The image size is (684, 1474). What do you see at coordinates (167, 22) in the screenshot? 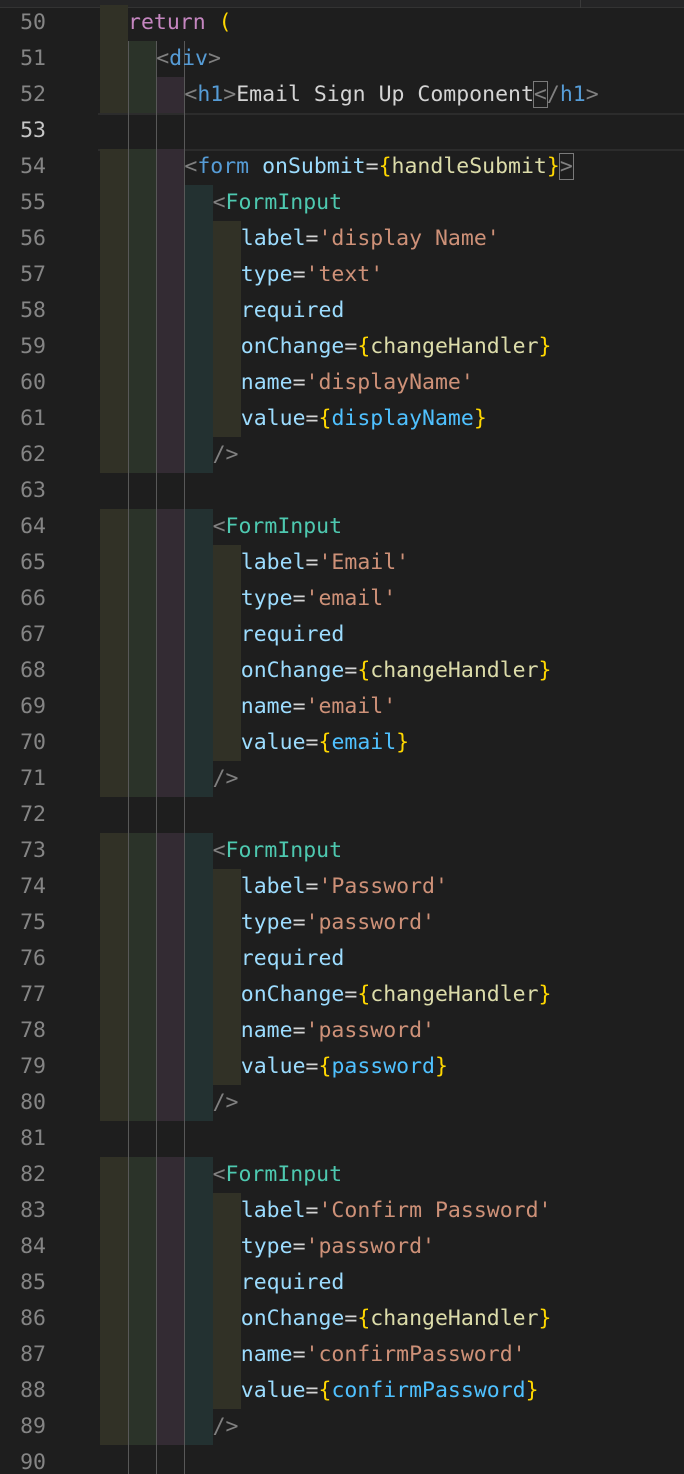
I see `code-token: return` at bounding box center [167, 22].